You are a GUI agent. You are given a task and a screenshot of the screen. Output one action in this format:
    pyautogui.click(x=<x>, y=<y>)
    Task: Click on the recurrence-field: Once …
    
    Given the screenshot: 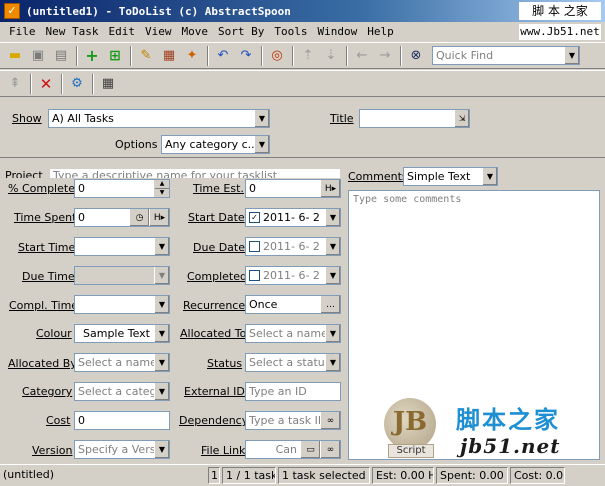 What is the action you would take?
    pyautogui.click(x=293, y=304)
    